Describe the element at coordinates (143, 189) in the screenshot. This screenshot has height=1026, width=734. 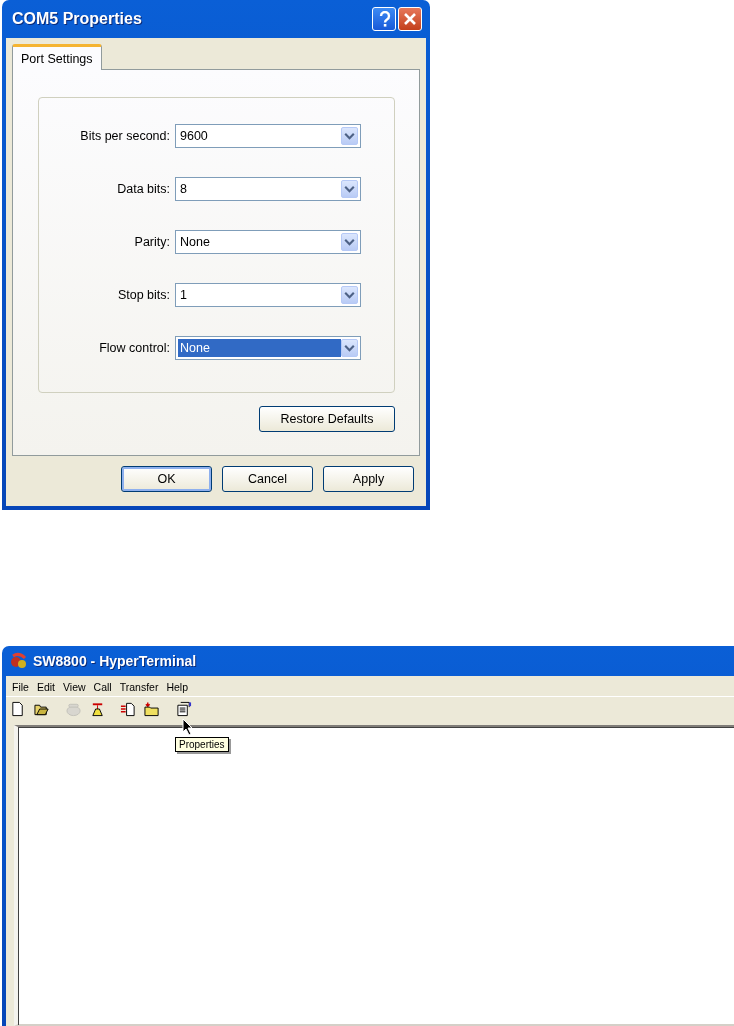
I see `field-label: Data bits:` at that location.